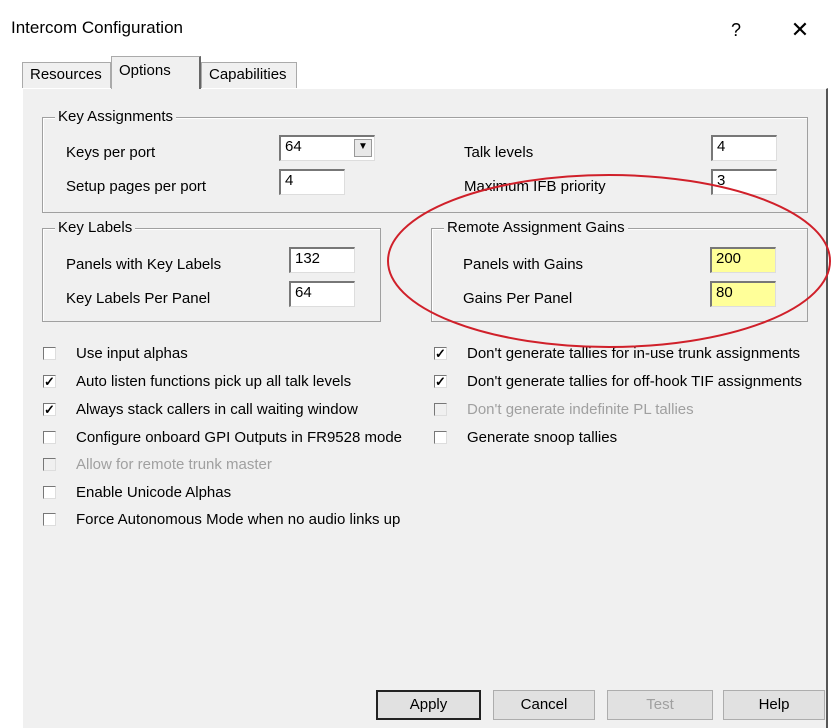 The image size is (838, 728). Describe the element at coordinates (322, 260) in the screenshot. I see `panels-with-key-labels-field: 132` at that location.